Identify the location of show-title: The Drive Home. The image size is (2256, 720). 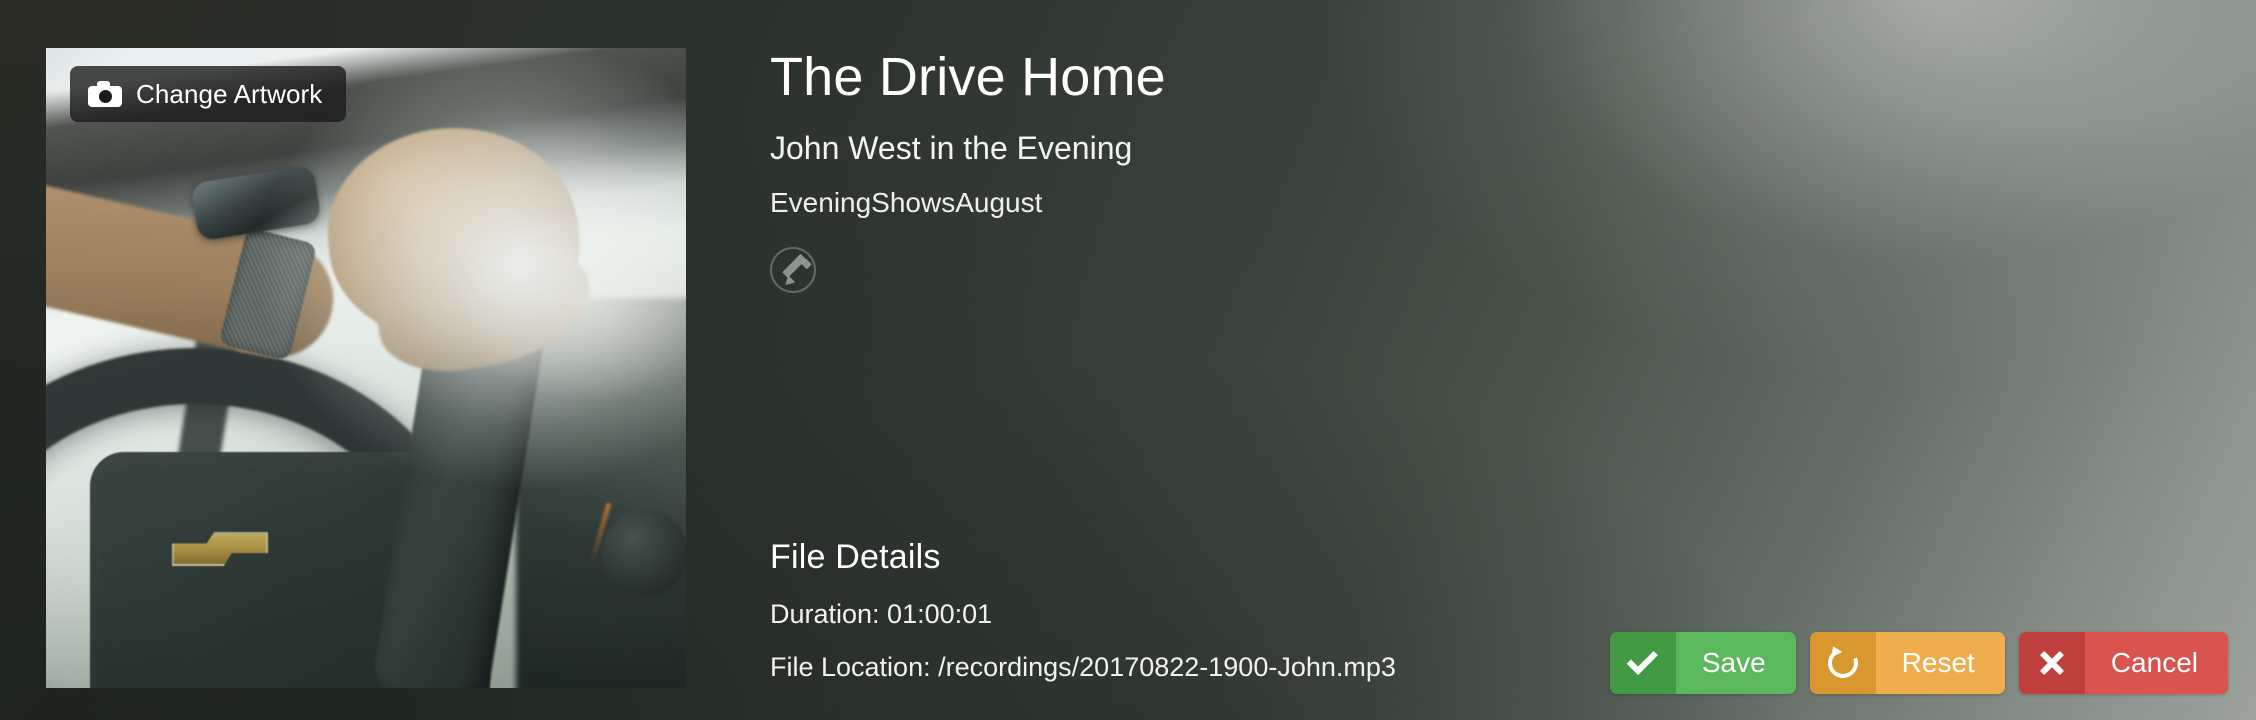
(968, 77).